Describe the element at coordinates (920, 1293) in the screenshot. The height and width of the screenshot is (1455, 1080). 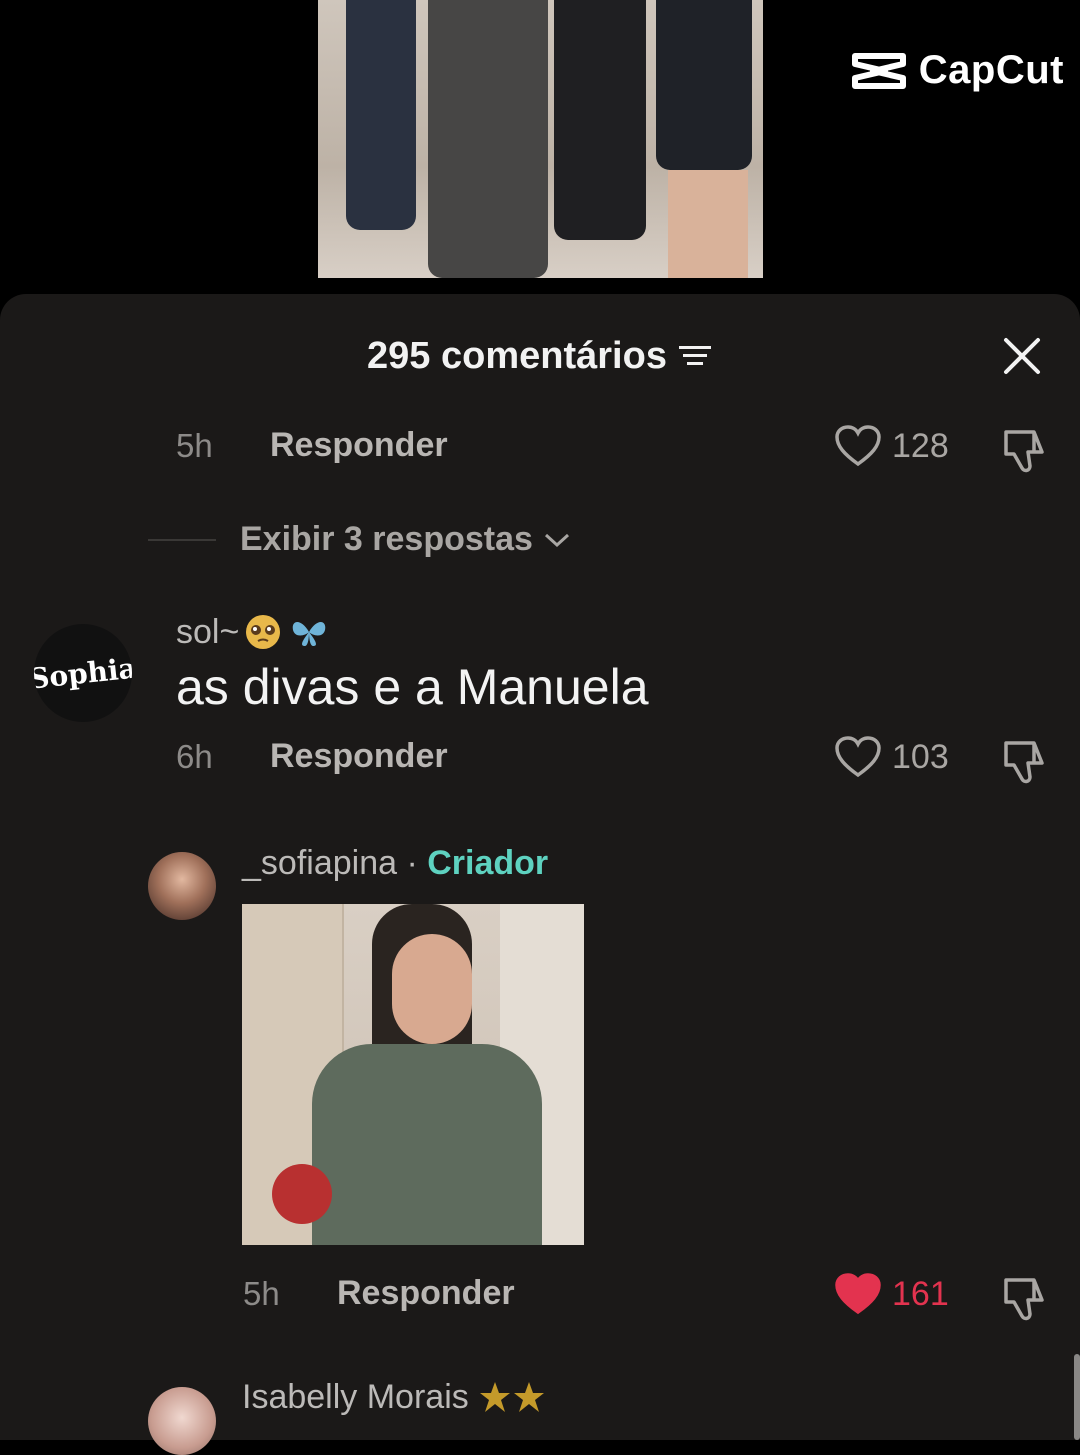
I see `like-count: 161` at that location.